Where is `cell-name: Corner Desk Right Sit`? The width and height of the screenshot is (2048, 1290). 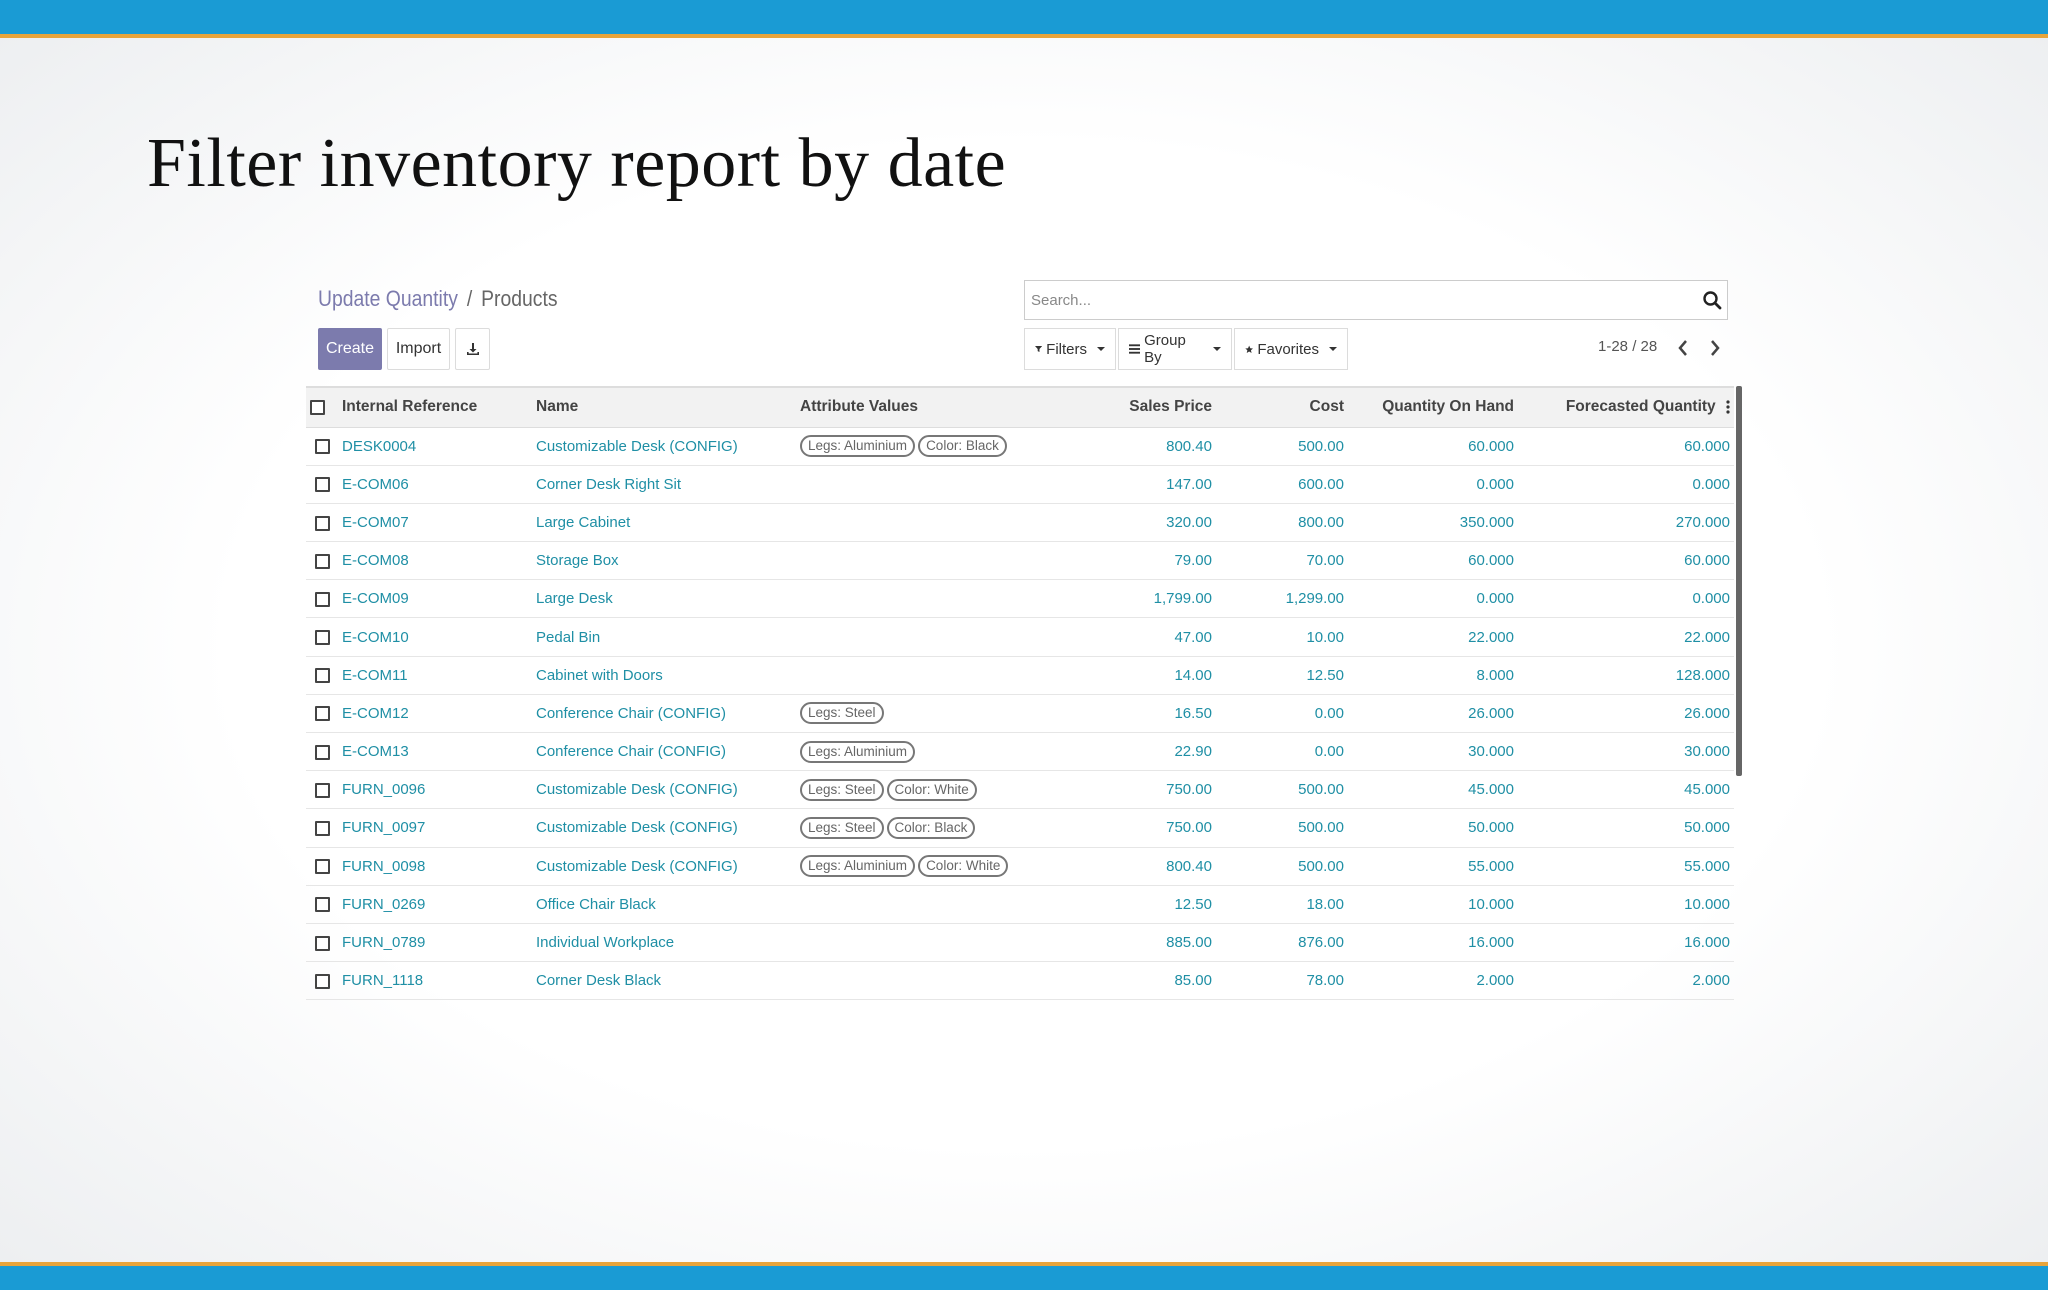
cell-name: Corner Desk Right Sit is located at coordinates (664, 484).